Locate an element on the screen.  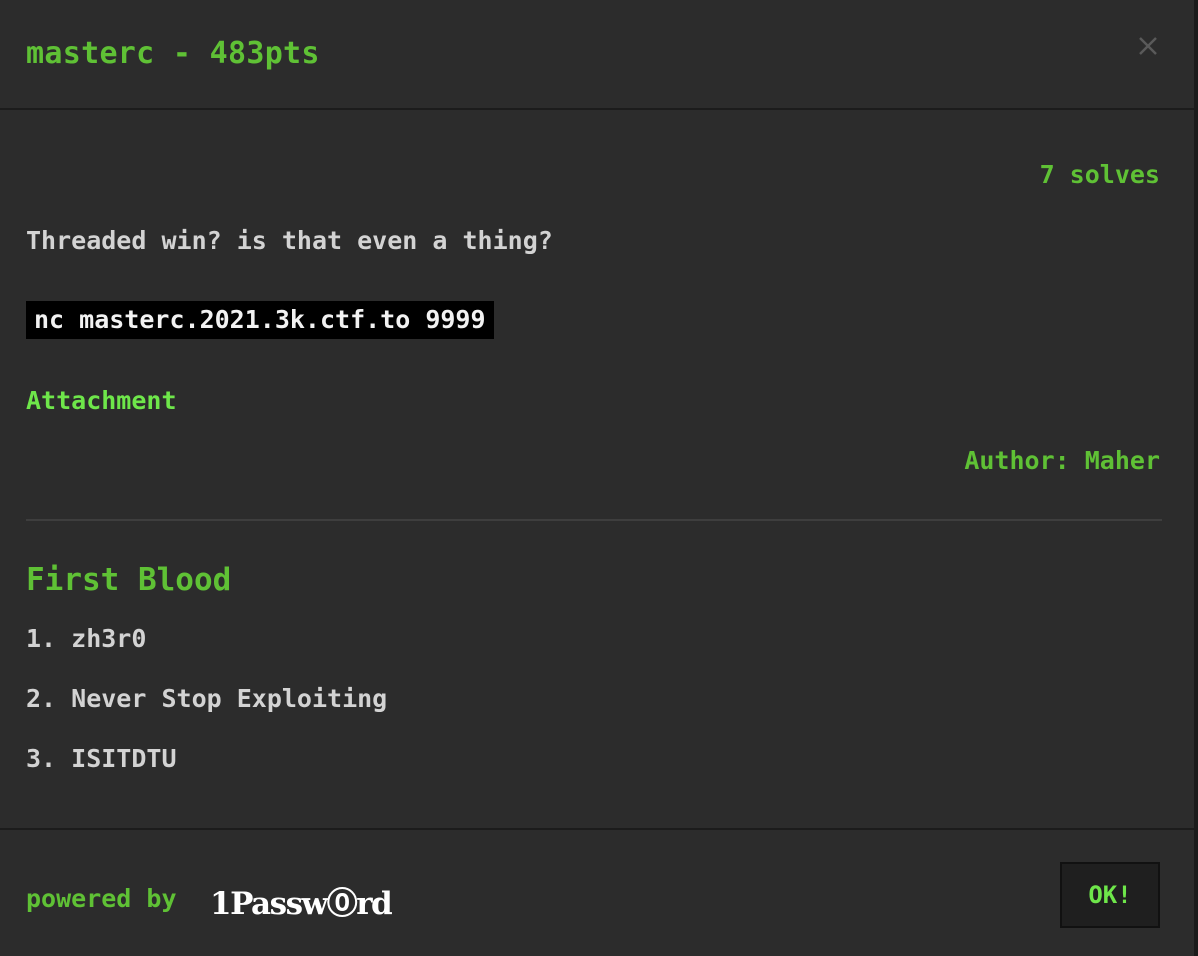
attachment-link: Attachment is located at coordinates (101, 400).